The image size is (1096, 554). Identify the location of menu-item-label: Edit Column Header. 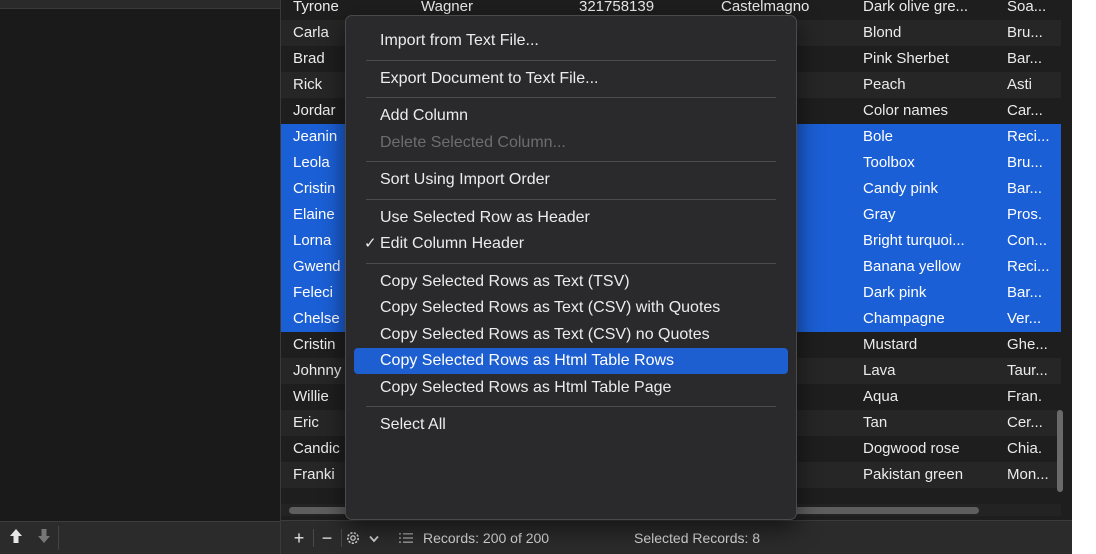
(452, 243).